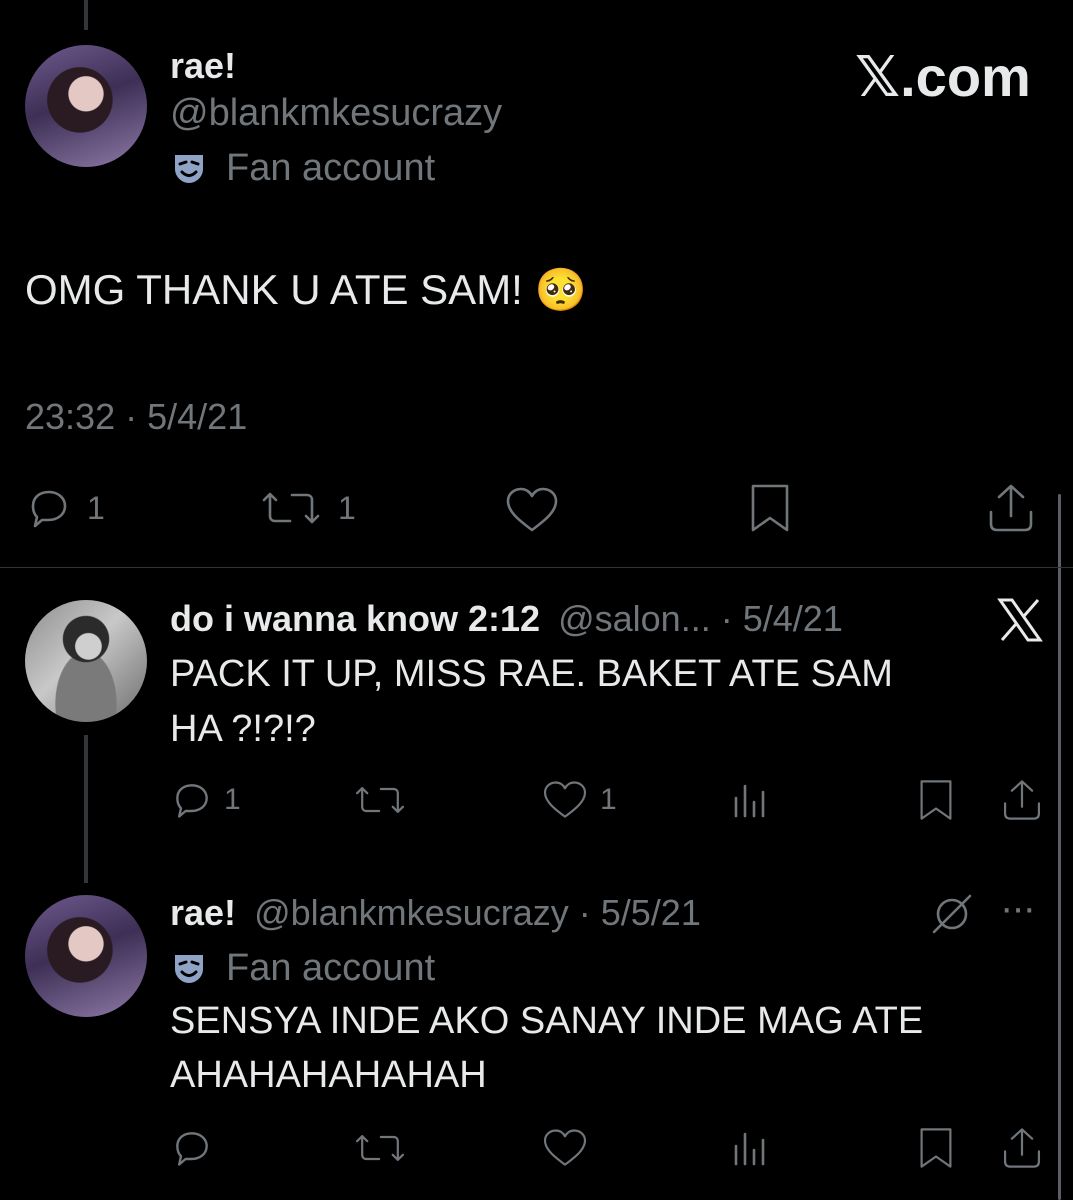  I want to click on divider, so click(536, 567).